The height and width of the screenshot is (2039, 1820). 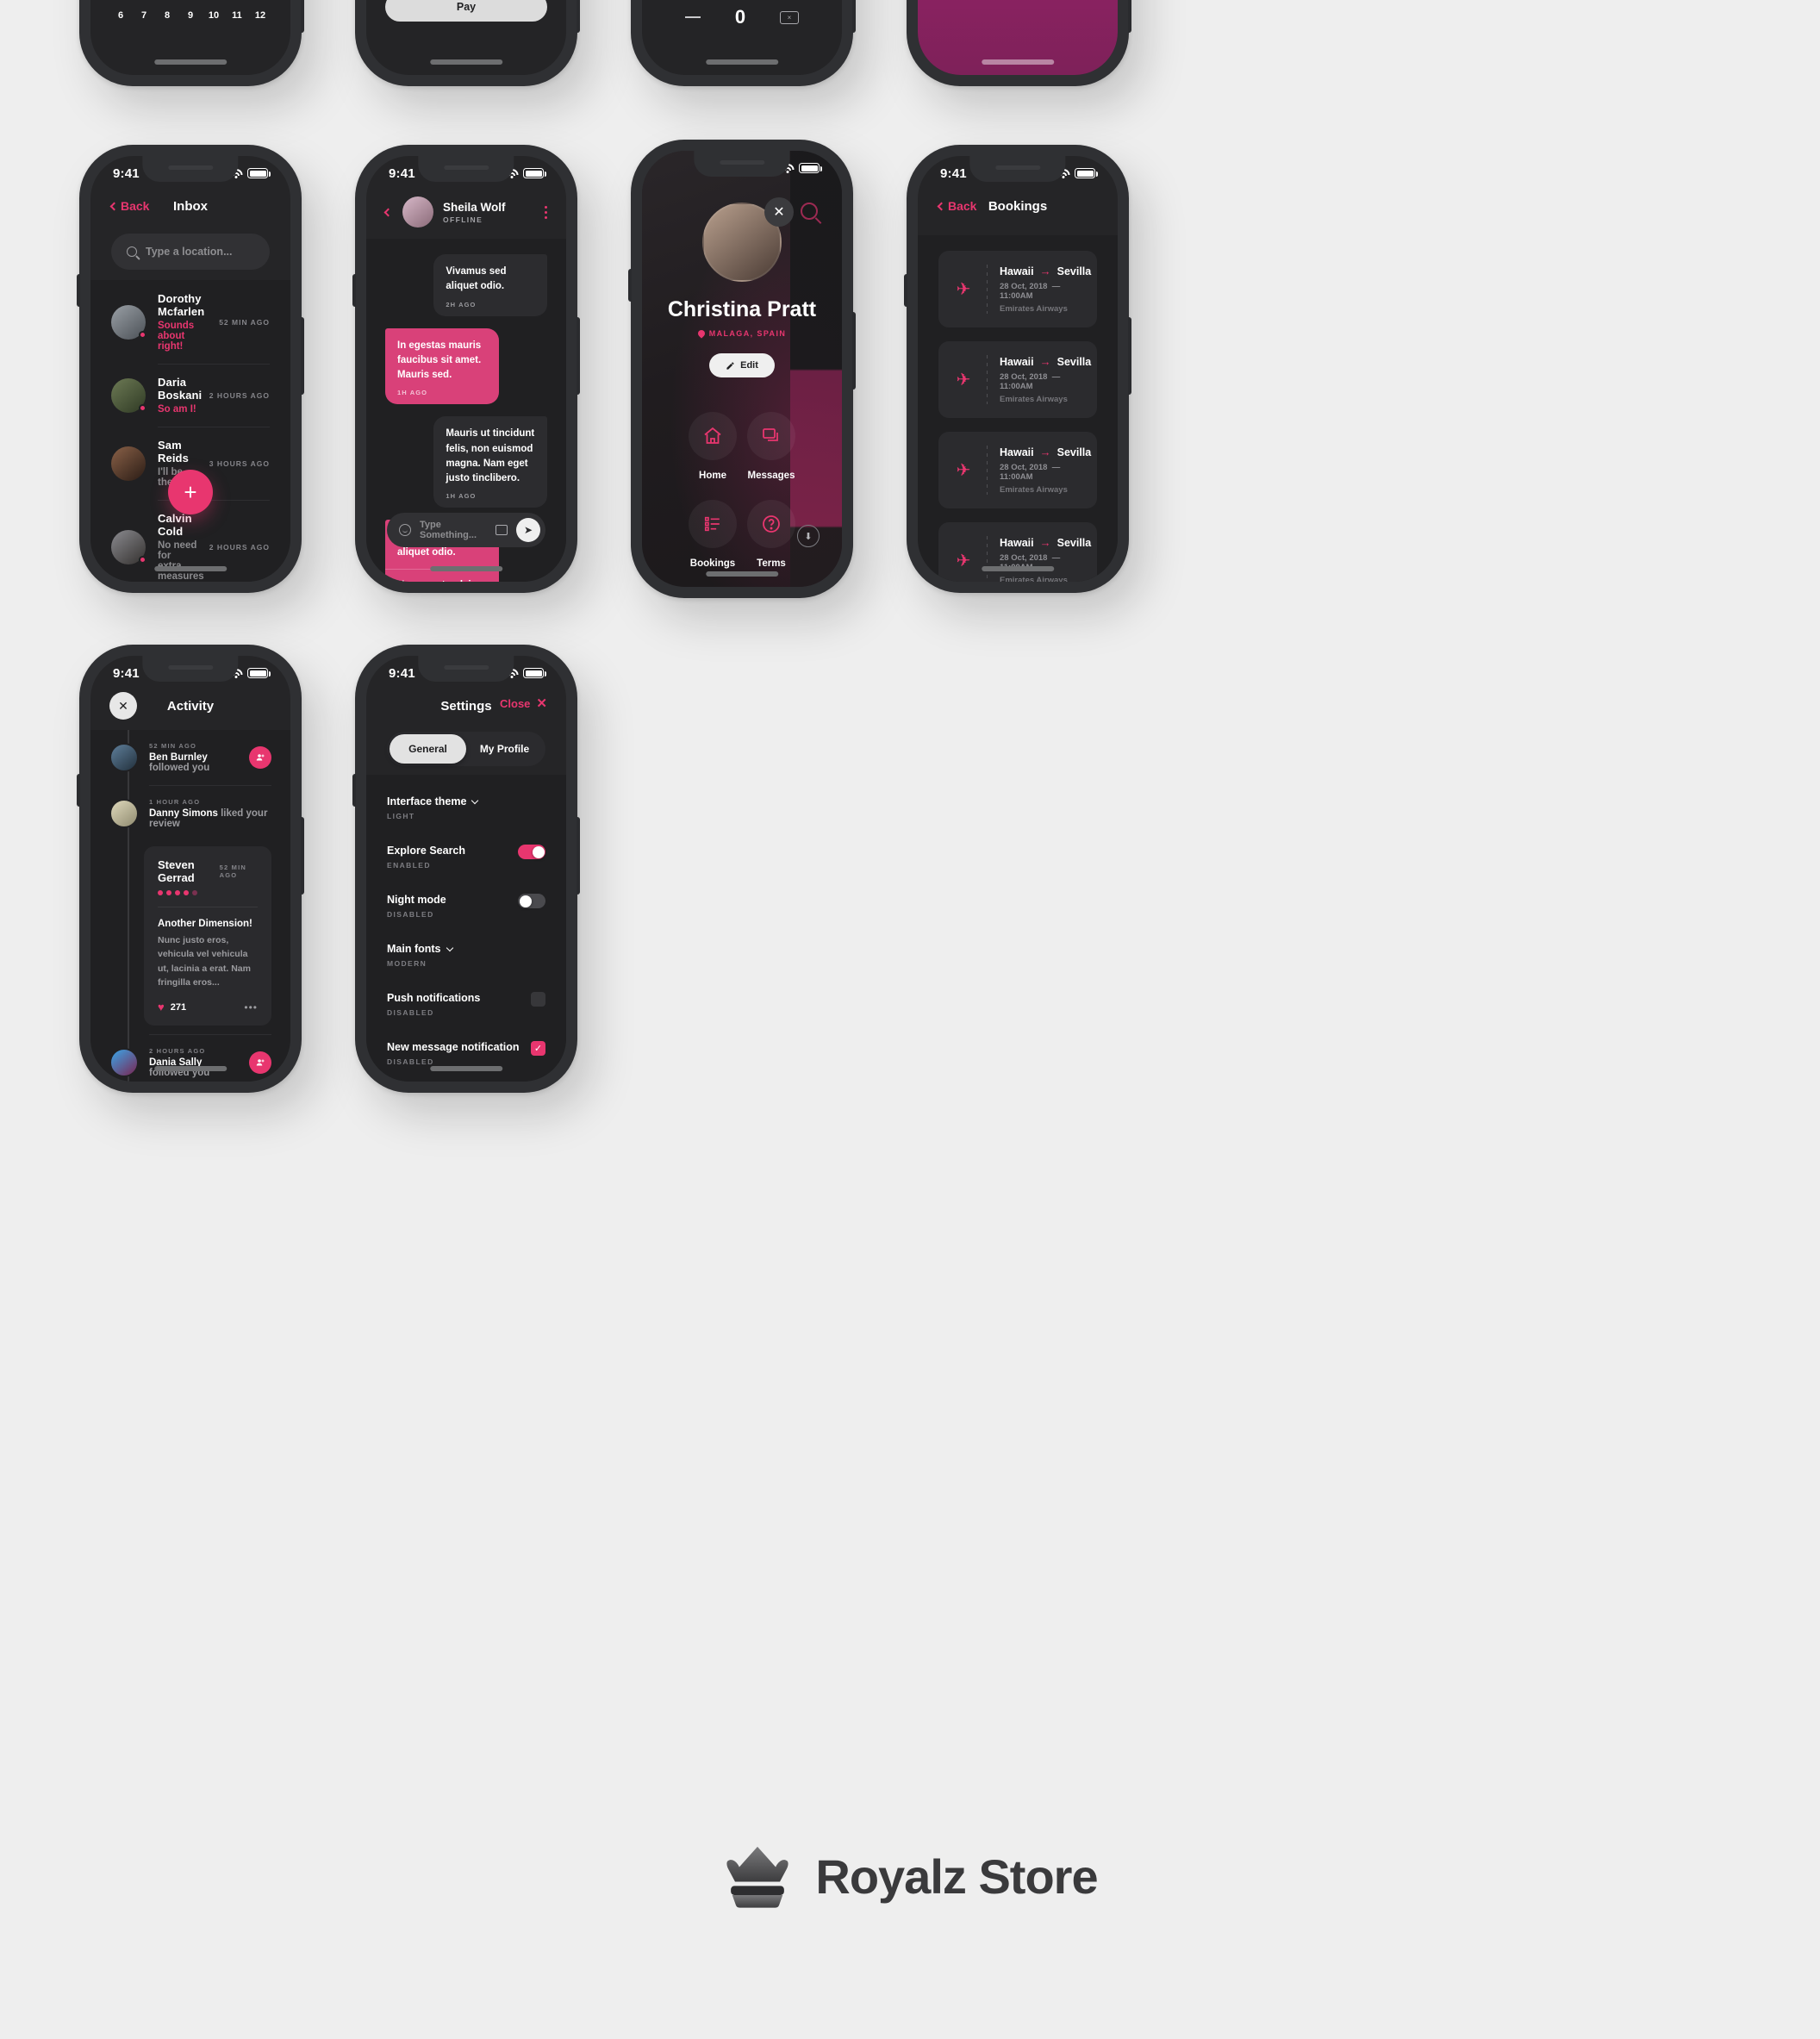 I want to click on destination: Sevilla, so click(x=1074, y=452).